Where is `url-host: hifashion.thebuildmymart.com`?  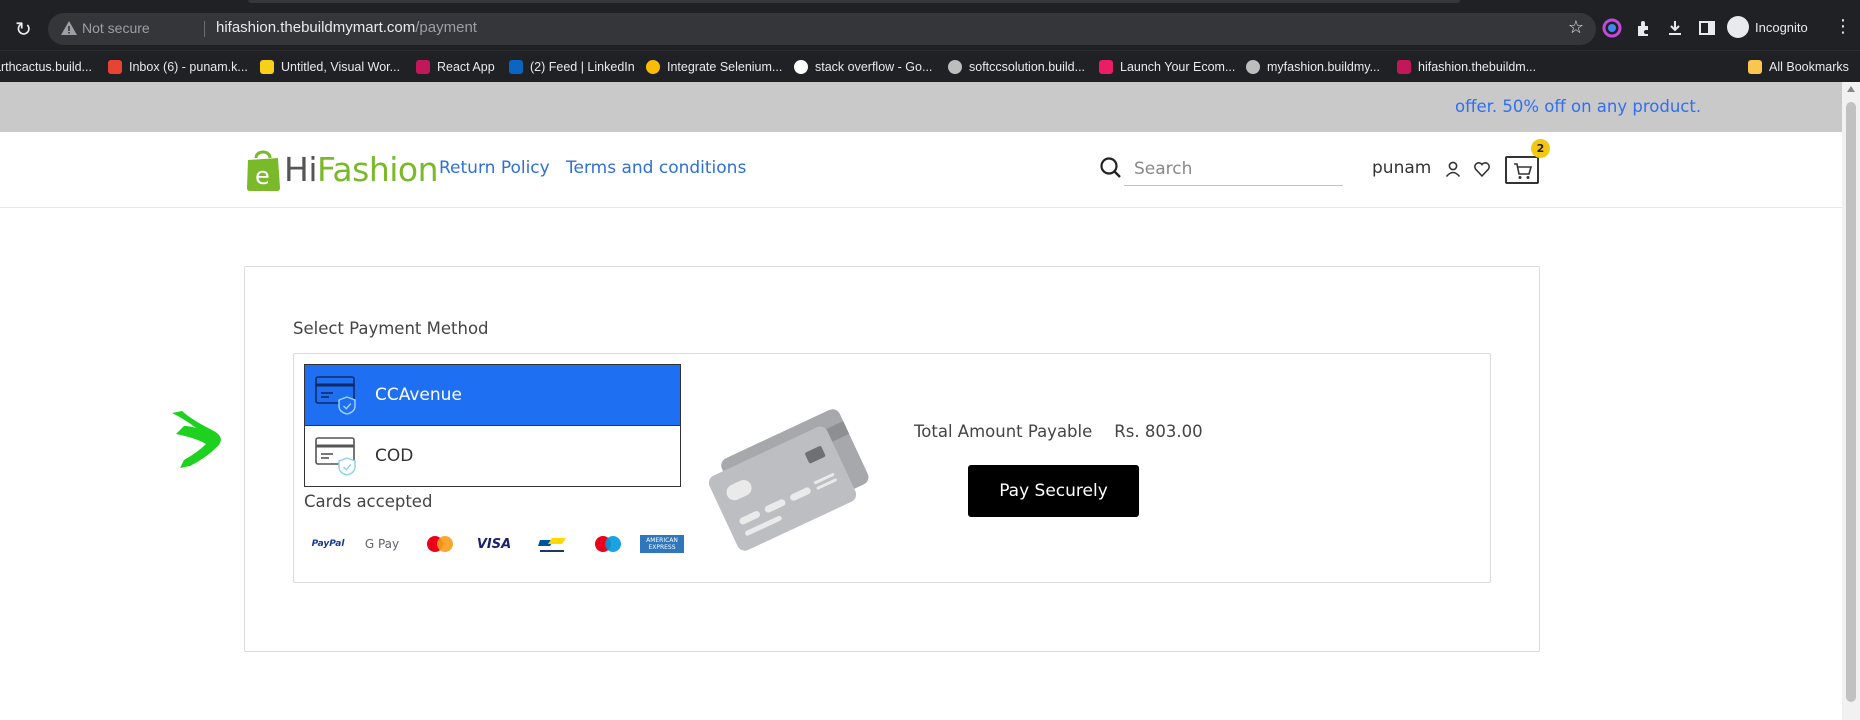 url-host: hifashion.thebuildmymart.com is located at coordinates (316, 27).